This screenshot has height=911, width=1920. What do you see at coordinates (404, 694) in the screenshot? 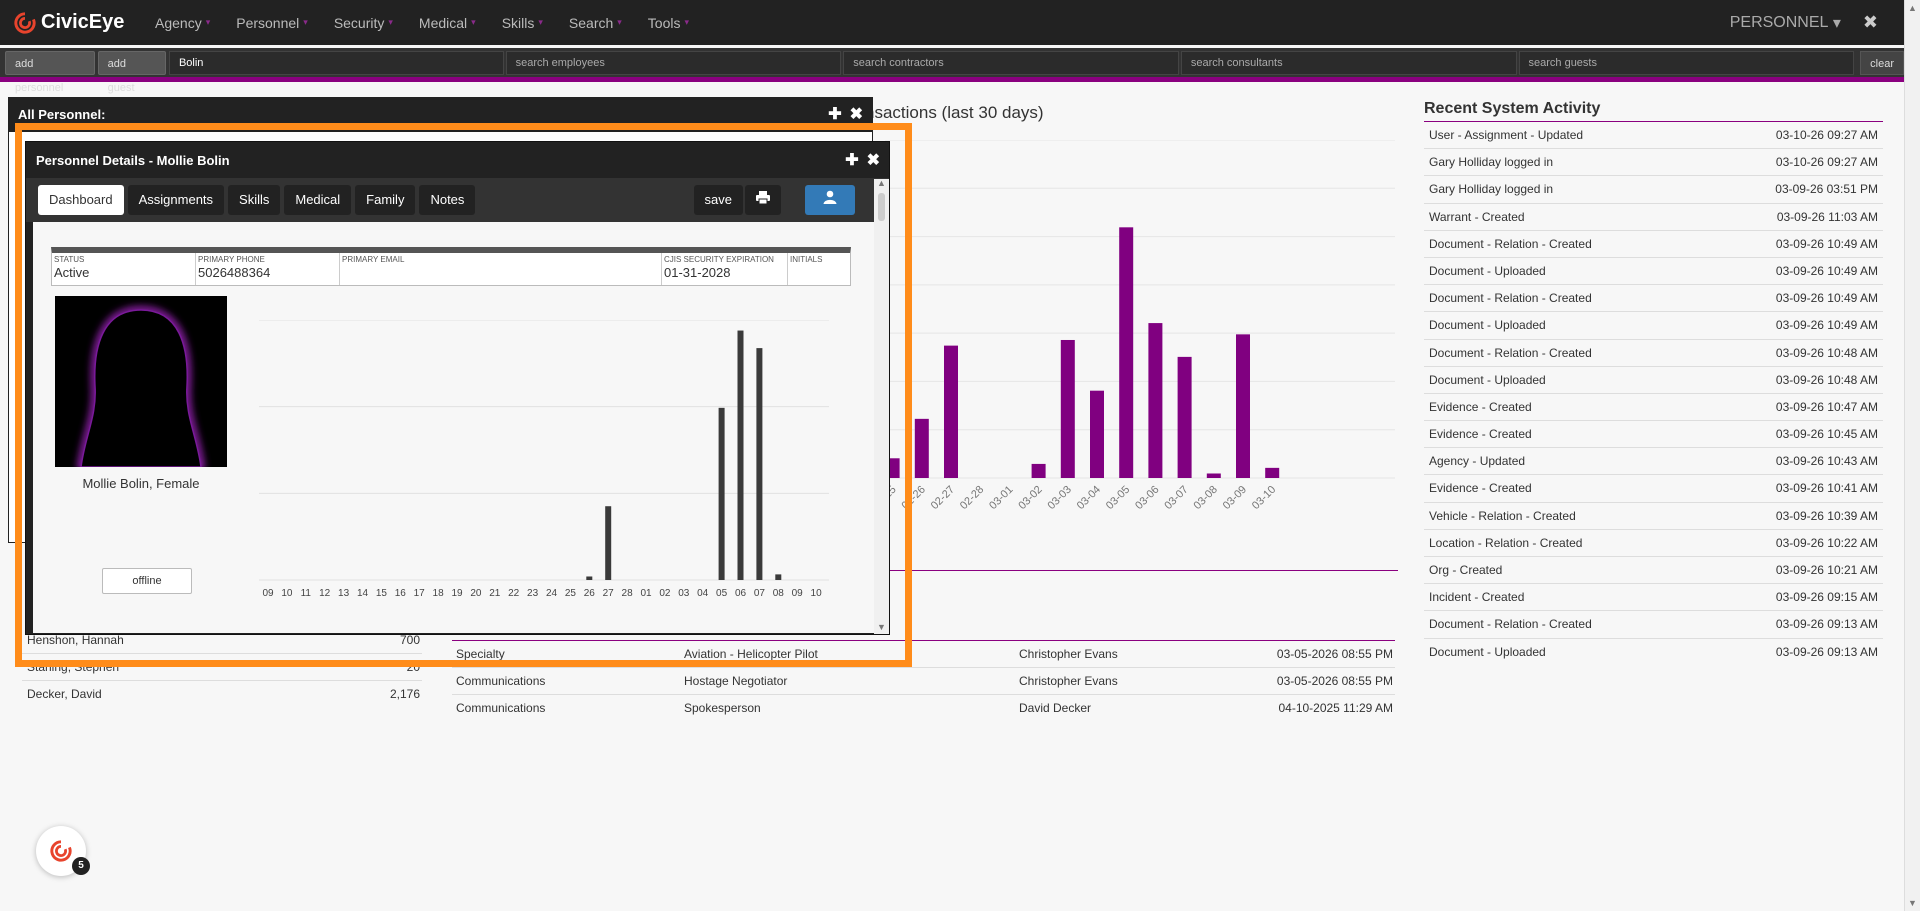
I see `personnel-value: 2,176` at bounding box center [404, 694].